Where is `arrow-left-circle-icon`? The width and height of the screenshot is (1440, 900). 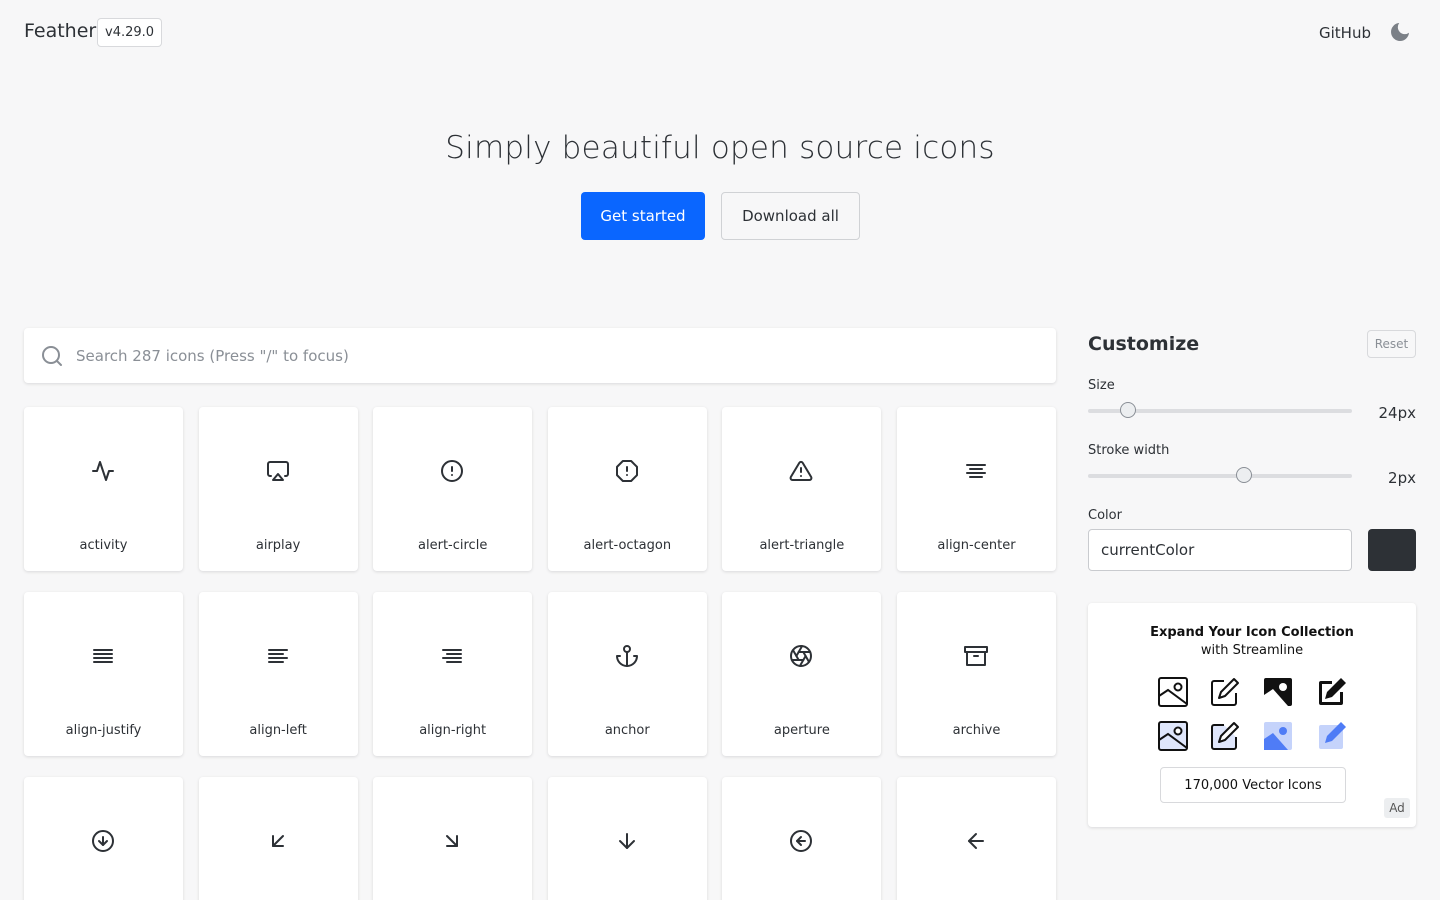
arrow-left-circle-icon is located at coordinates (801, 841).